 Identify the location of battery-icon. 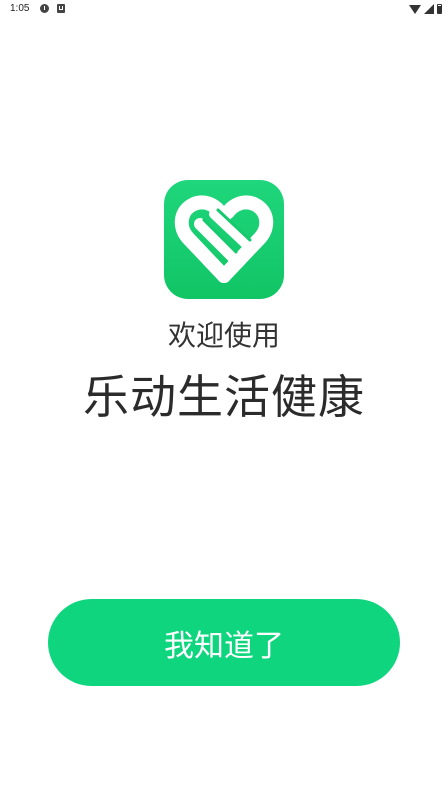
(439, 9).